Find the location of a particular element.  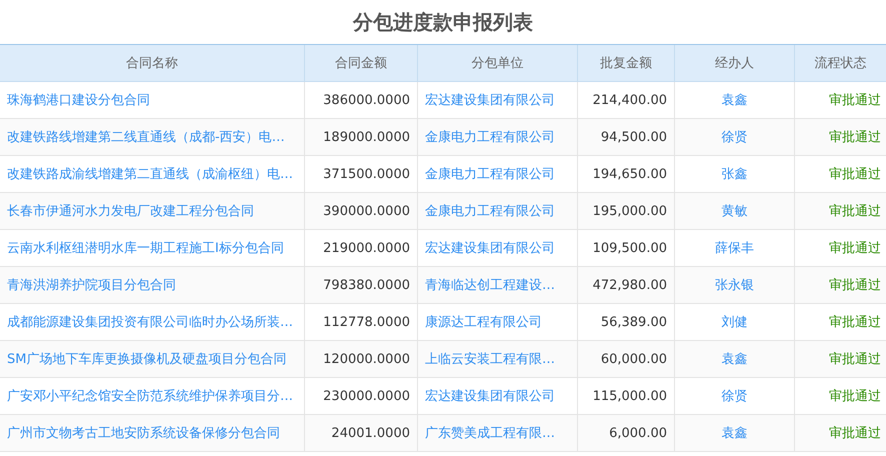

column-header: 批复金额 is located at coordinates (626, 63).